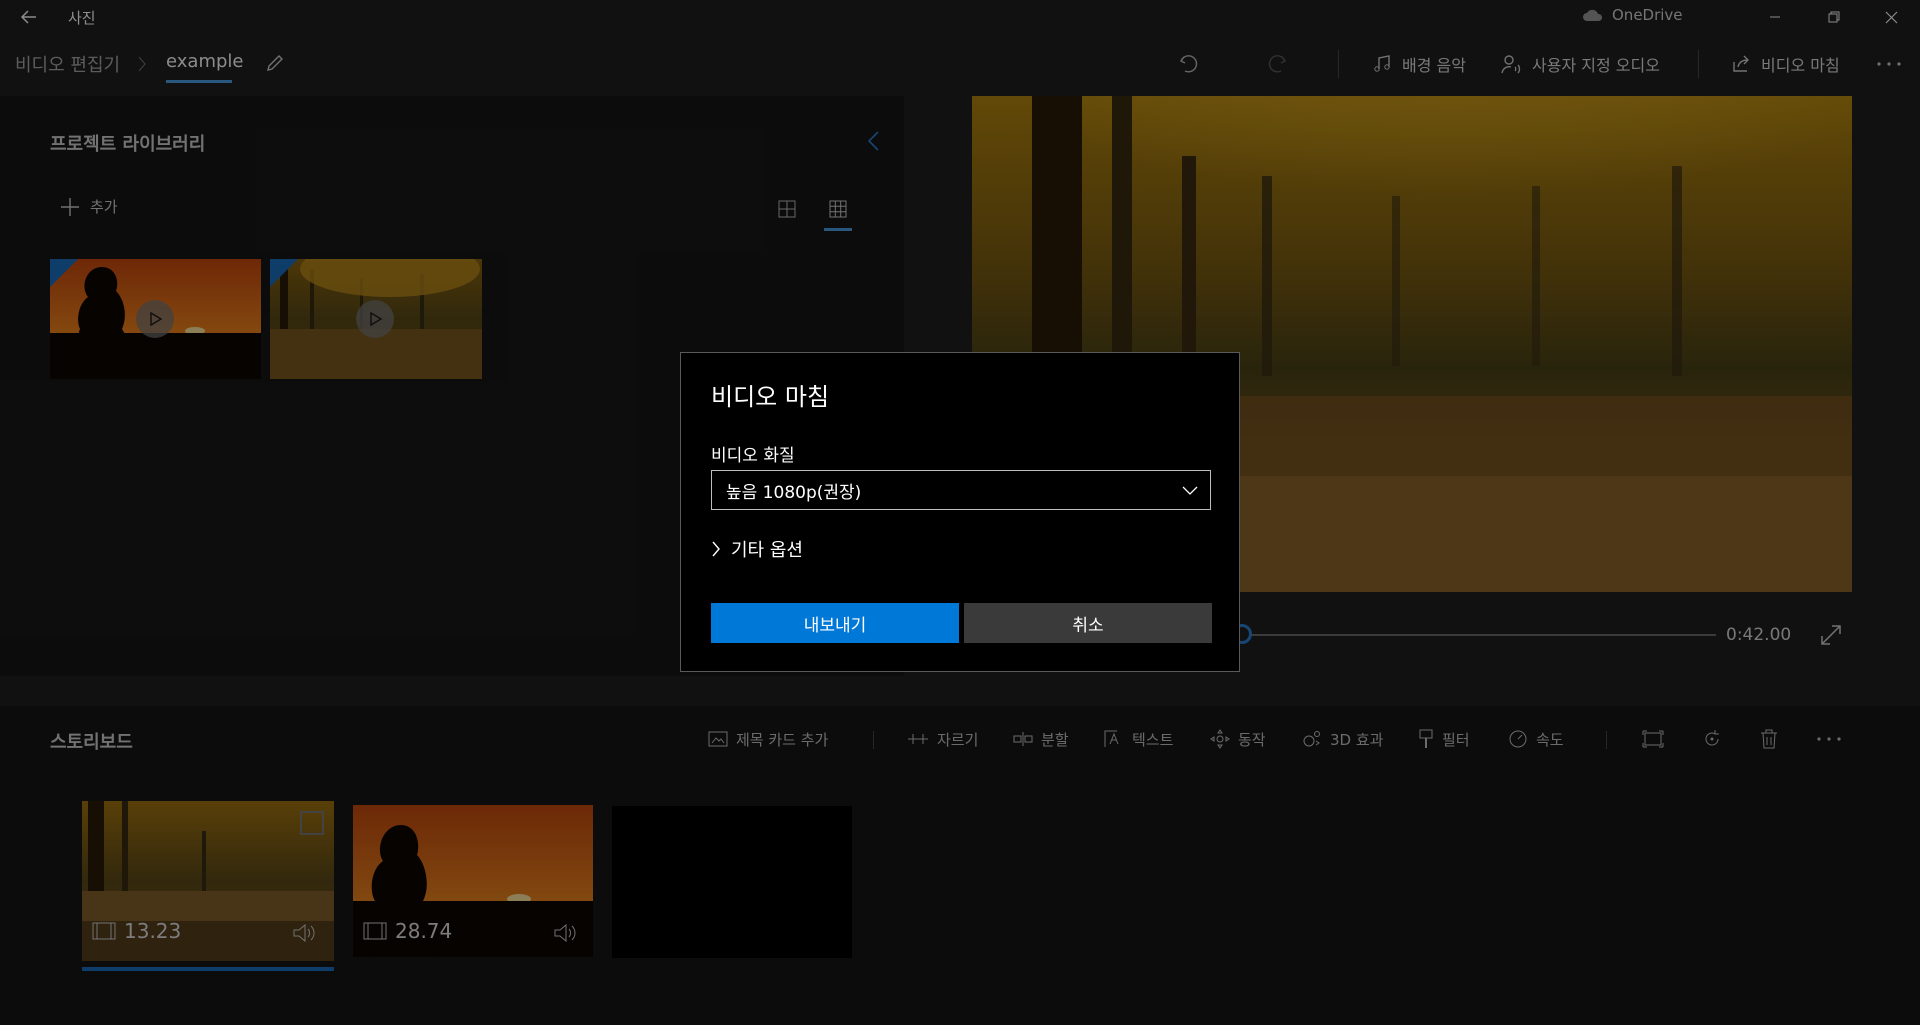 The width and height of the screenshot is (1920, 1025). I want to click on more-options-expander: 기타 옵션, so click(757, 549).